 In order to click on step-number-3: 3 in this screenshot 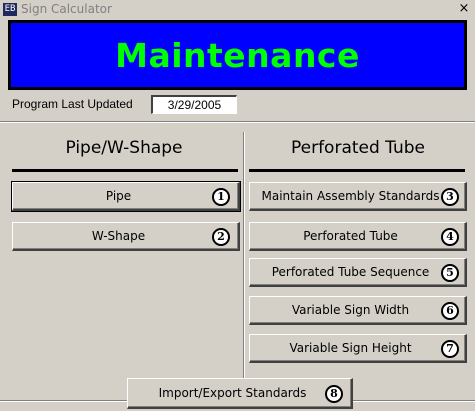, I will do `click(450, 197)`.